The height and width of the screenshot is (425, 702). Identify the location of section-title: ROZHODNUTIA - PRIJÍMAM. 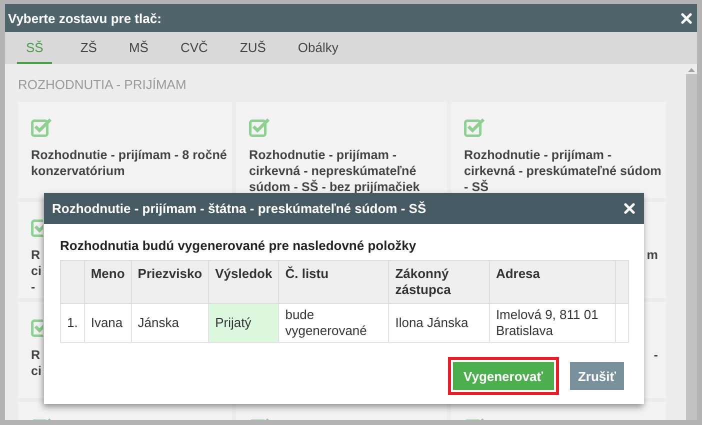
(102, 84).